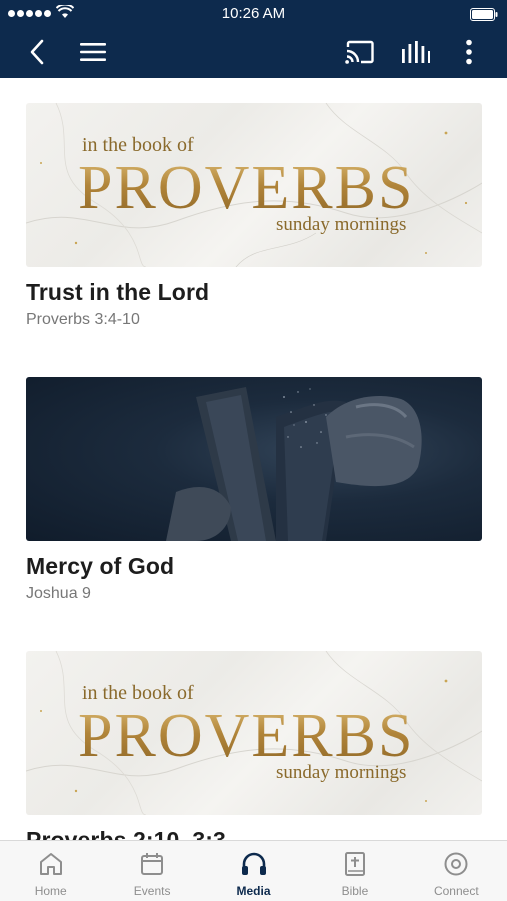 This screenshot has width=507, height=901. I want to click on back-icon, so click(37, 52).